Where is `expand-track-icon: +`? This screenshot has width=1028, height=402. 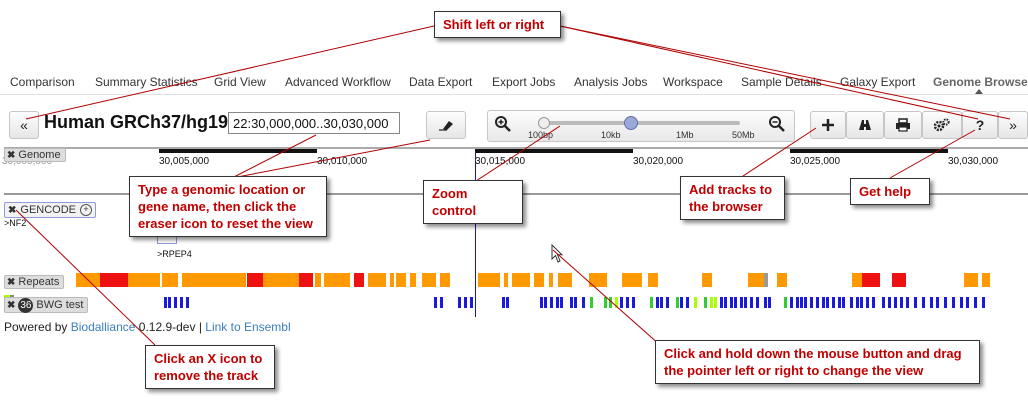
expand-track-icon: + is located at coordinates (86, 210).